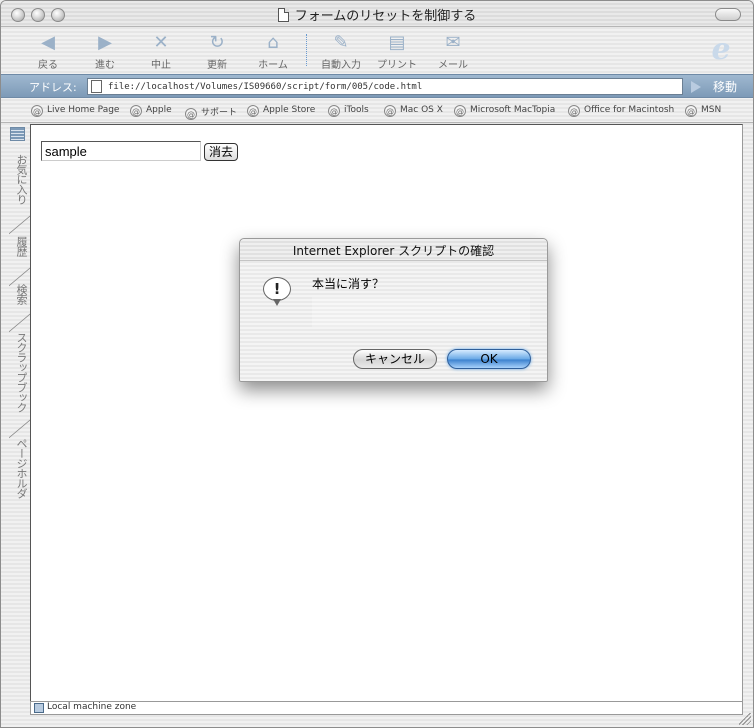 The width and height of the screenshot is (754, 728). I want to click on autofill-button-label: 自動入力, so click(341, 65).